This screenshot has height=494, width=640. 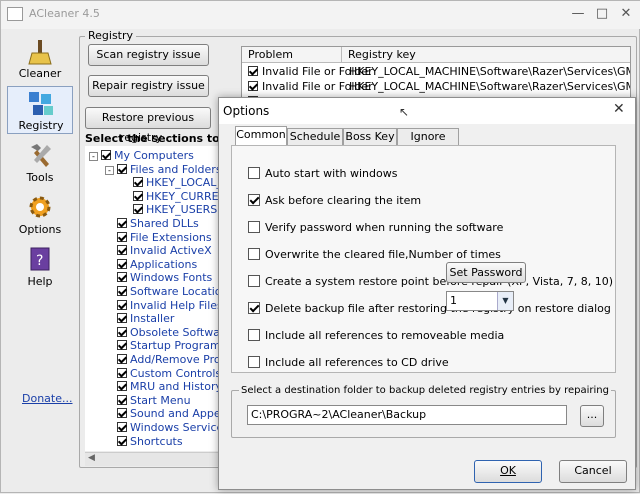 I want to click on sidebar-item-label: Help, so click(x=40, y=281).